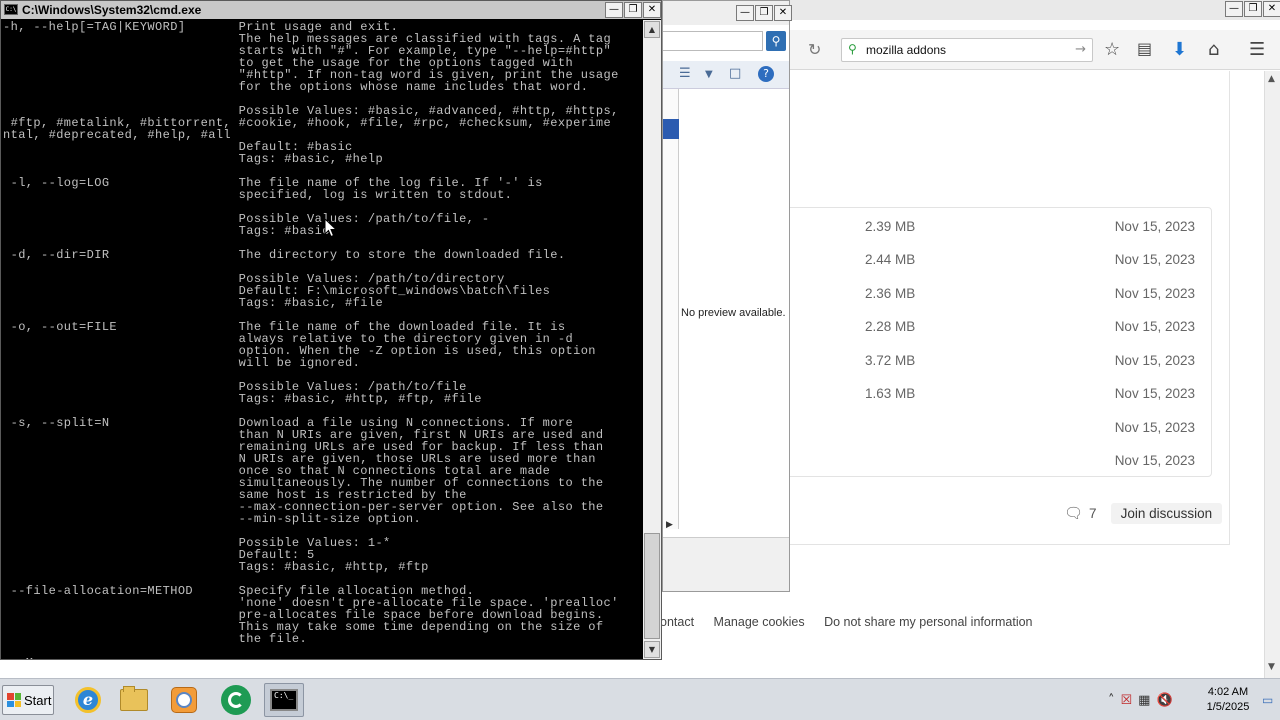 Image resolution: width=1280 pixels, height=720 pixels. I want to click on system-clock: 4:02 AM 1/5/2025, so click(1228, 700).